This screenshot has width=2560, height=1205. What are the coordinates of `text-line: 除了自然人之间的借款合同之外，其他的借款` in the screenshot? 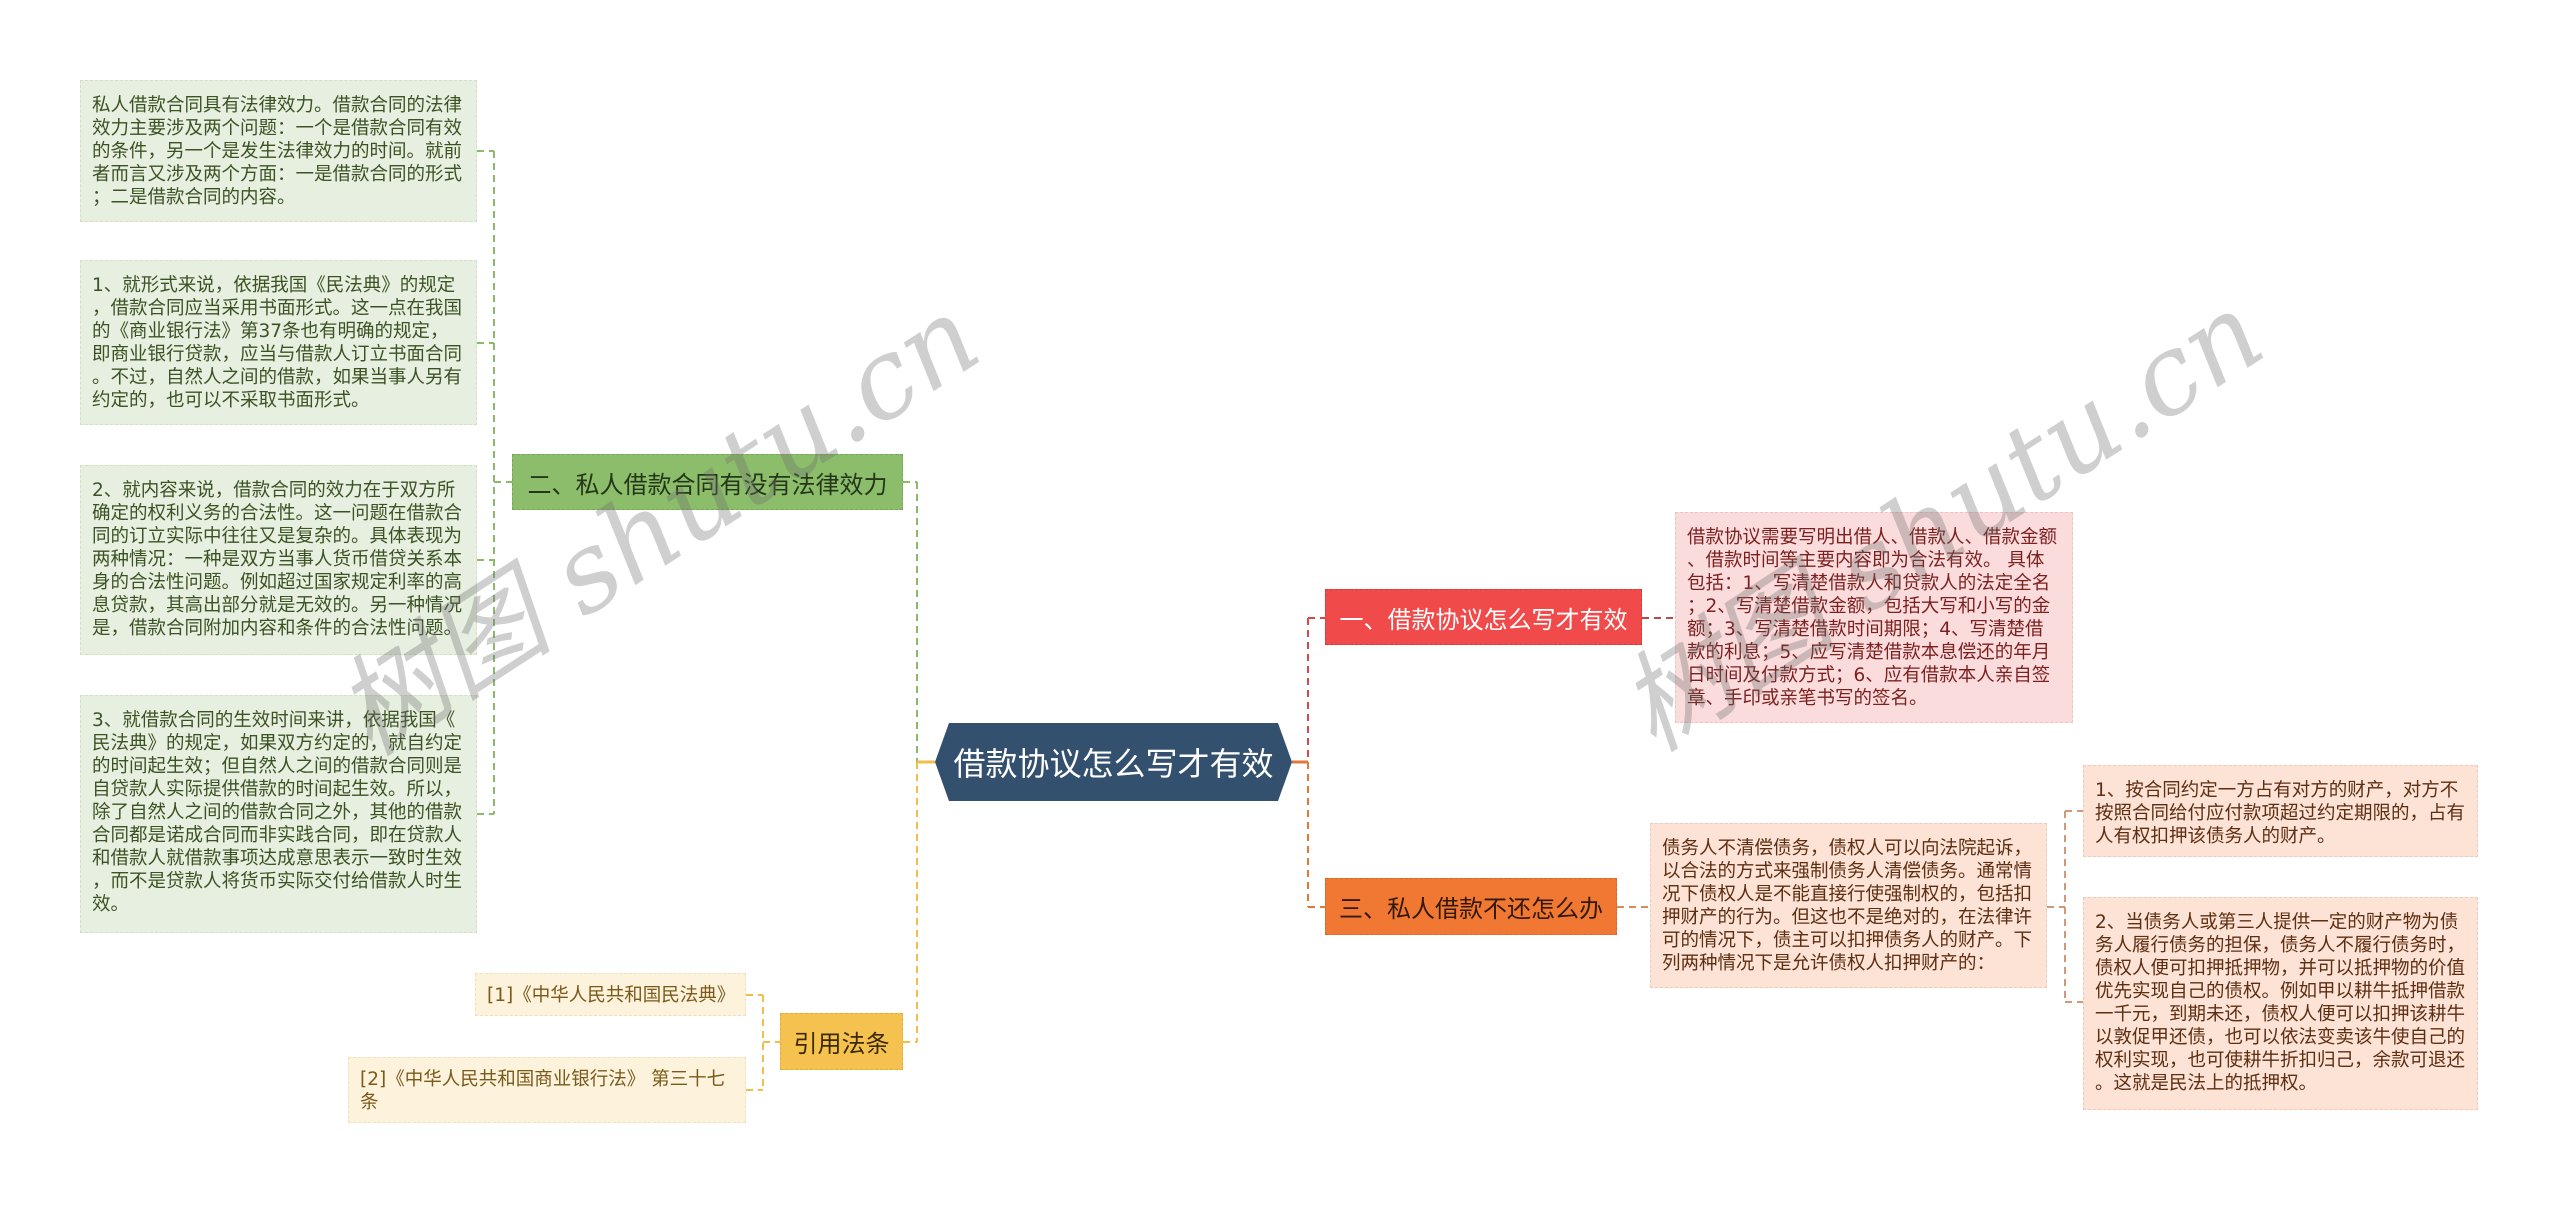 It's located at (277, 812).